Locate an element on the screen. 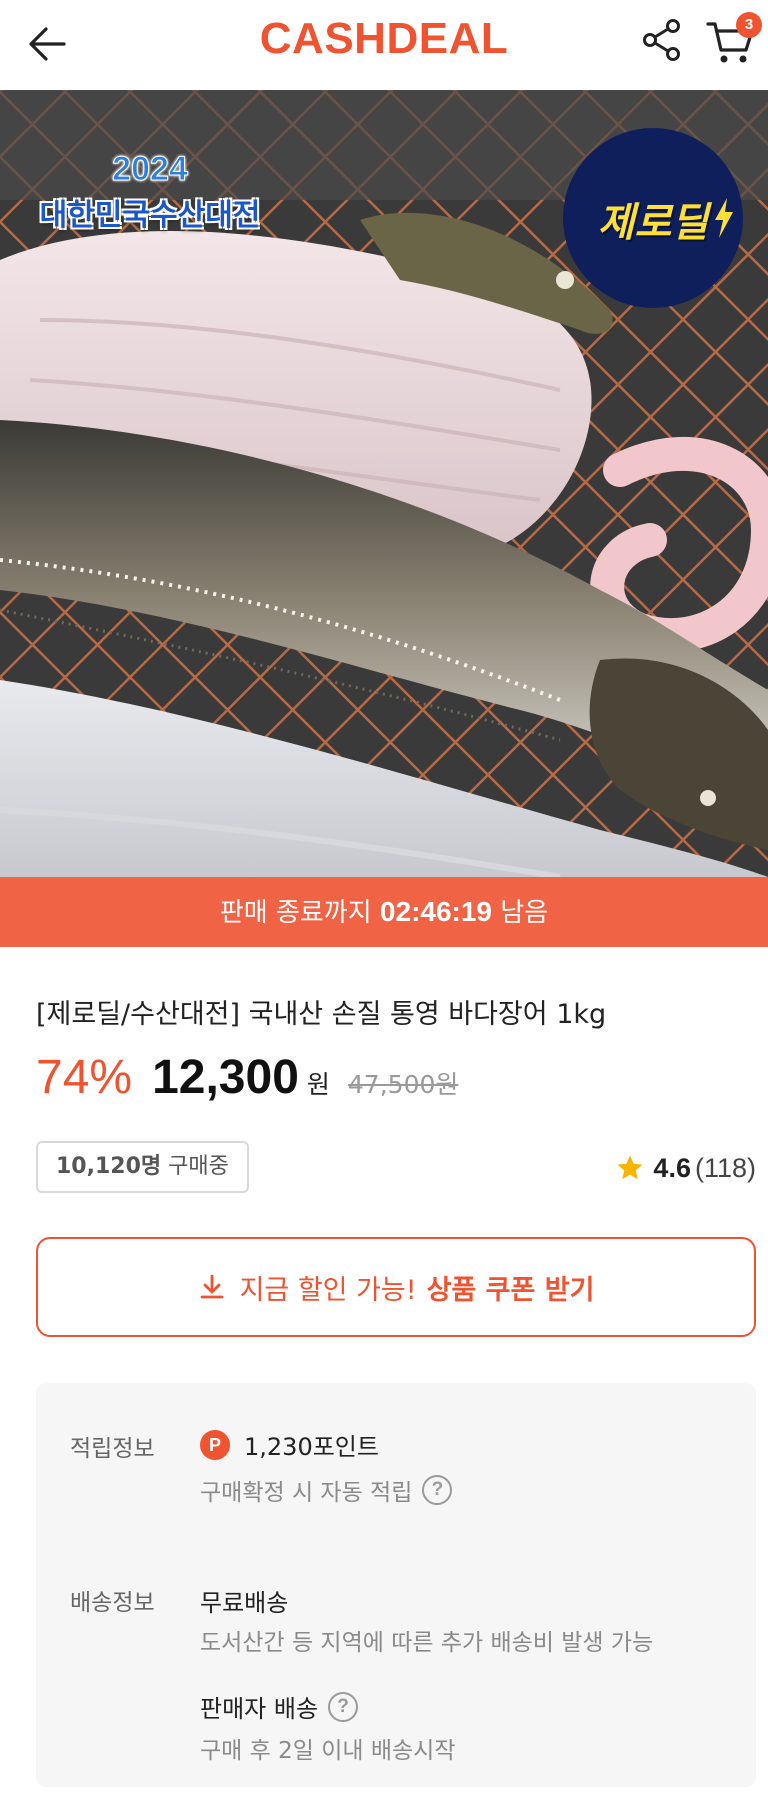 The width and height of the screenshot is (768, 1795). coupon-text: 지금 할인 가능! is located at coordinates (328, 1290).